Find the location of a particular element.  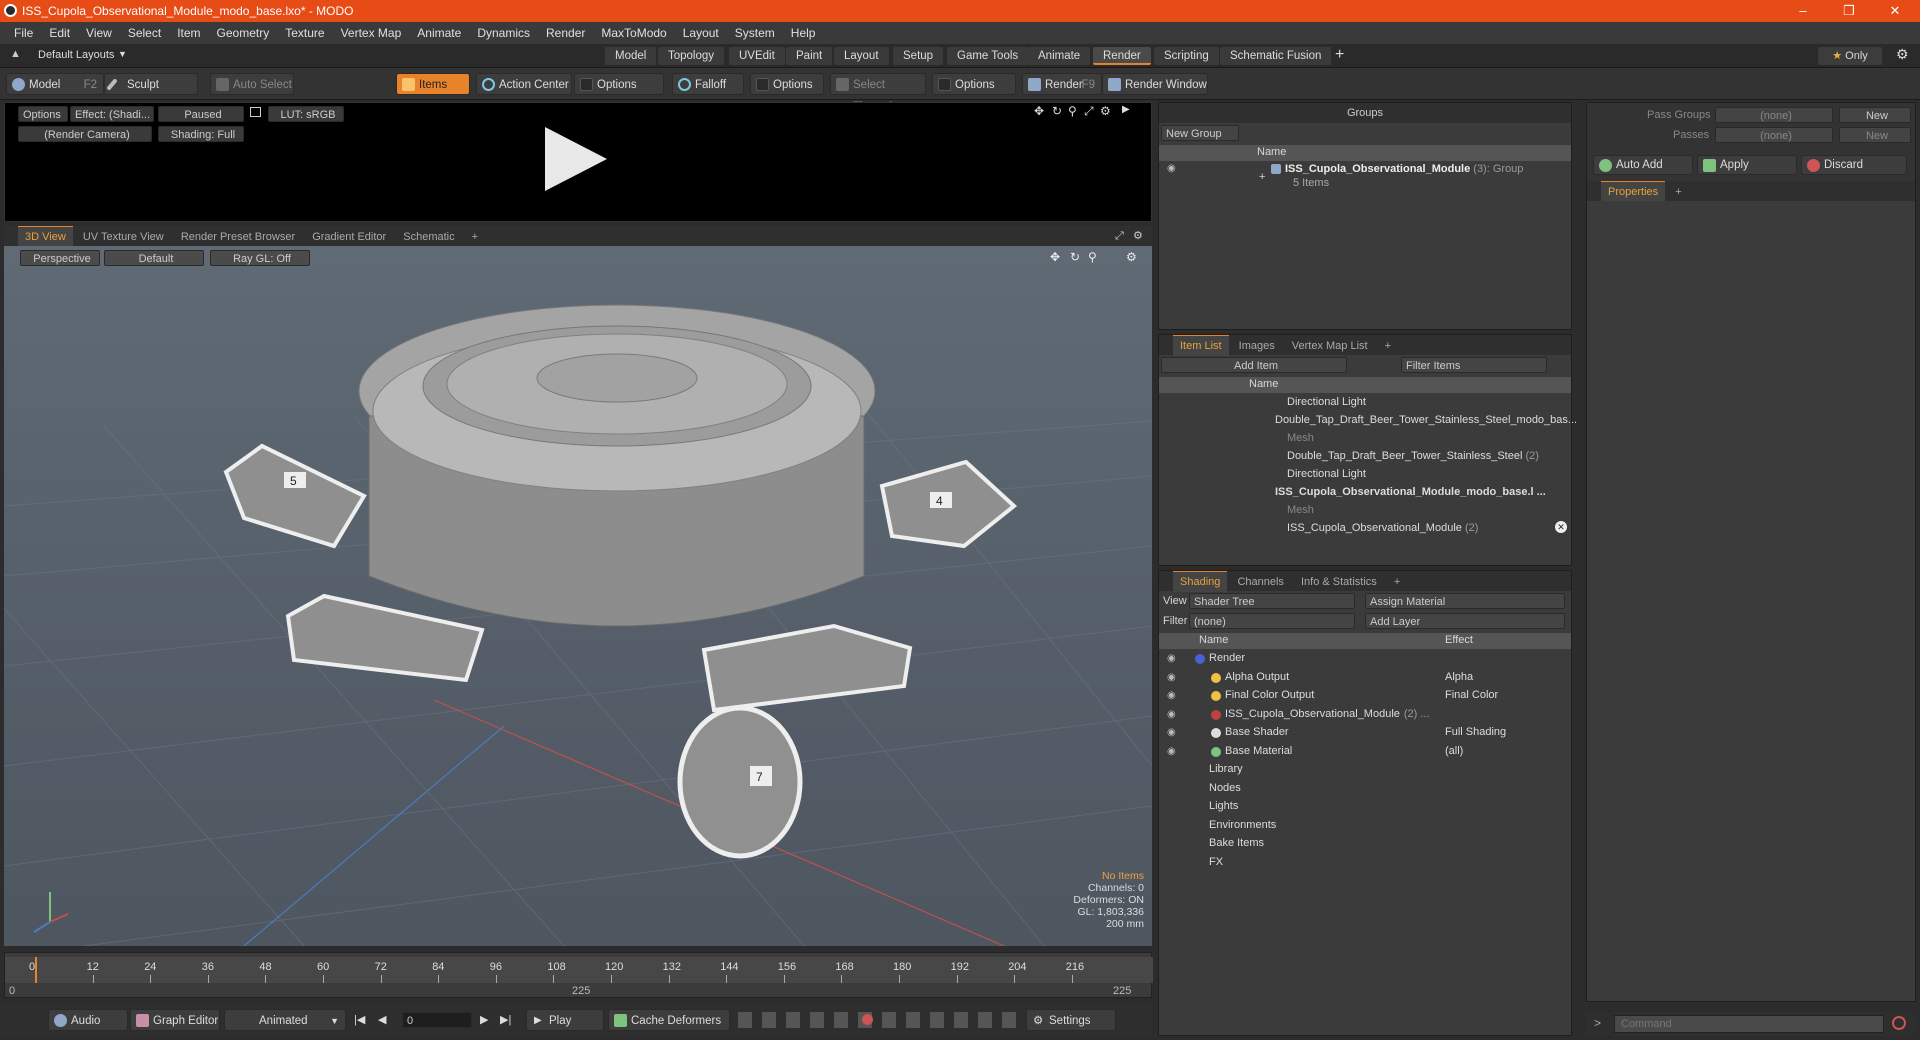

new-pass-button: New is located at coordinates (1875, 135).